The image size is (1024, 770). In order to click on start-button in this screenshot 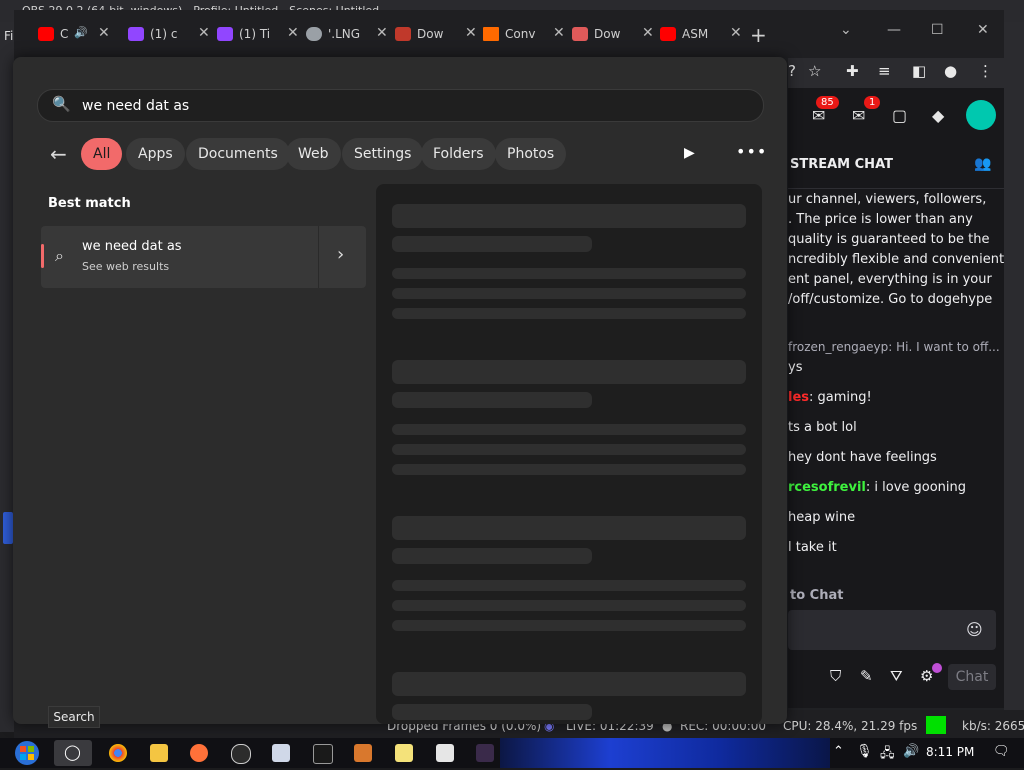, I will do `click(27, 753)`.